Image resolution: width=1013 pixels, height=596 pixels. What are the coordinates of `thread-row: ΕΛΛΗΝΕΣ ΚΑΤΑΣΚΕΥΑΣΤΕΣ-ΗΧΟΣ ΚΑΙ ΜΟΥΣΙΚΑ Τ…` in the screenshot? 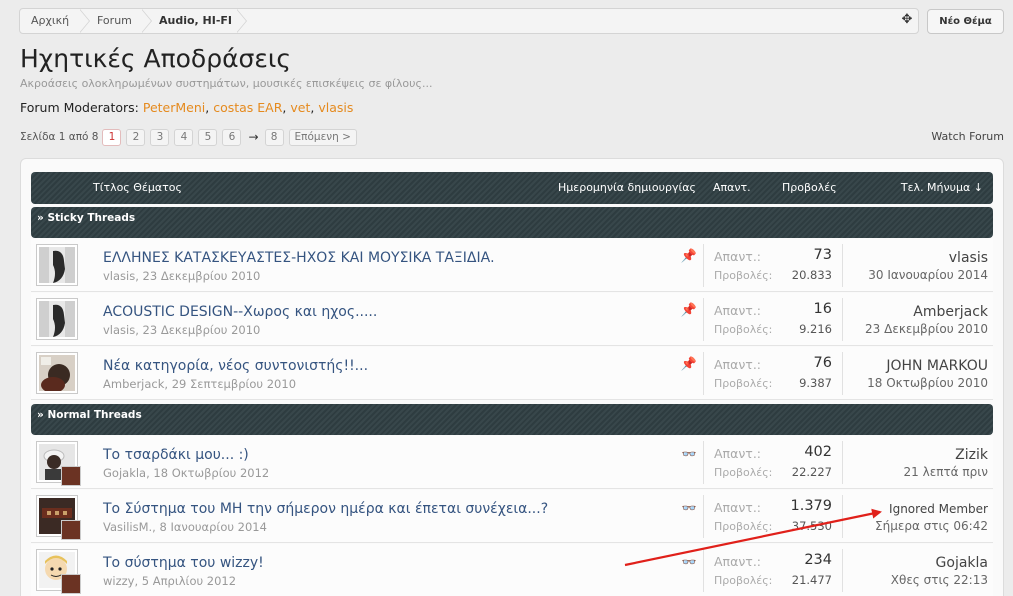 It's located at (512, 265).